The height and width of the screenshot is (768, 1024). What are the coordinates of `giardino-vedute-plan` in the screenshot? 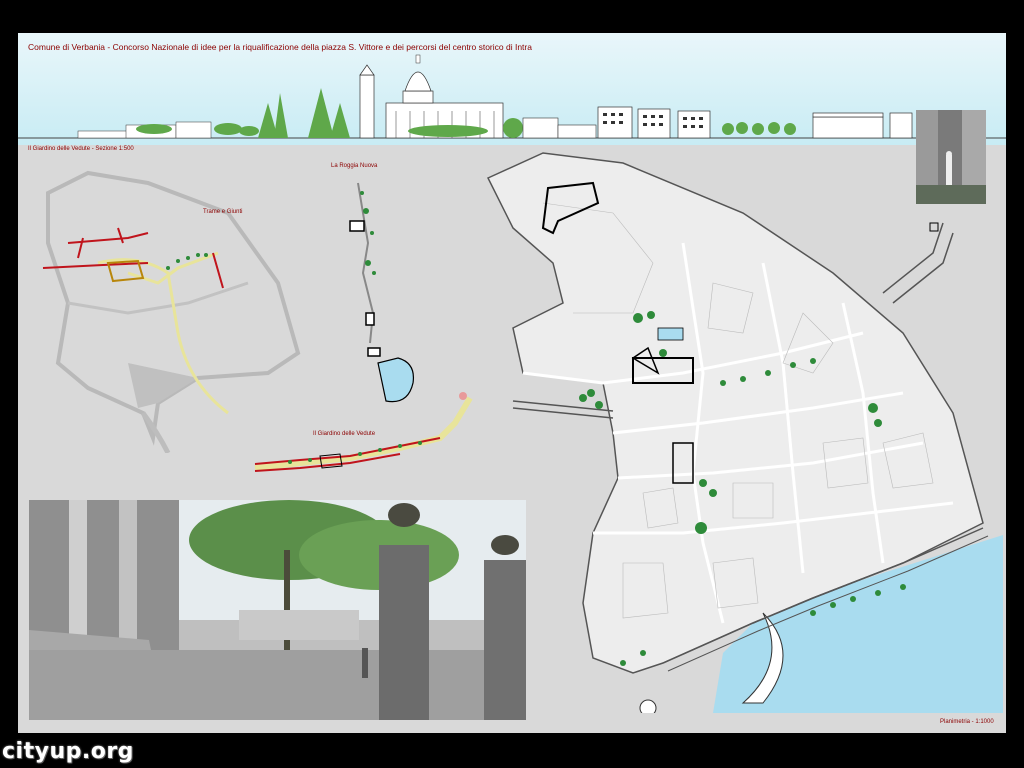 It's located at (363, 432).